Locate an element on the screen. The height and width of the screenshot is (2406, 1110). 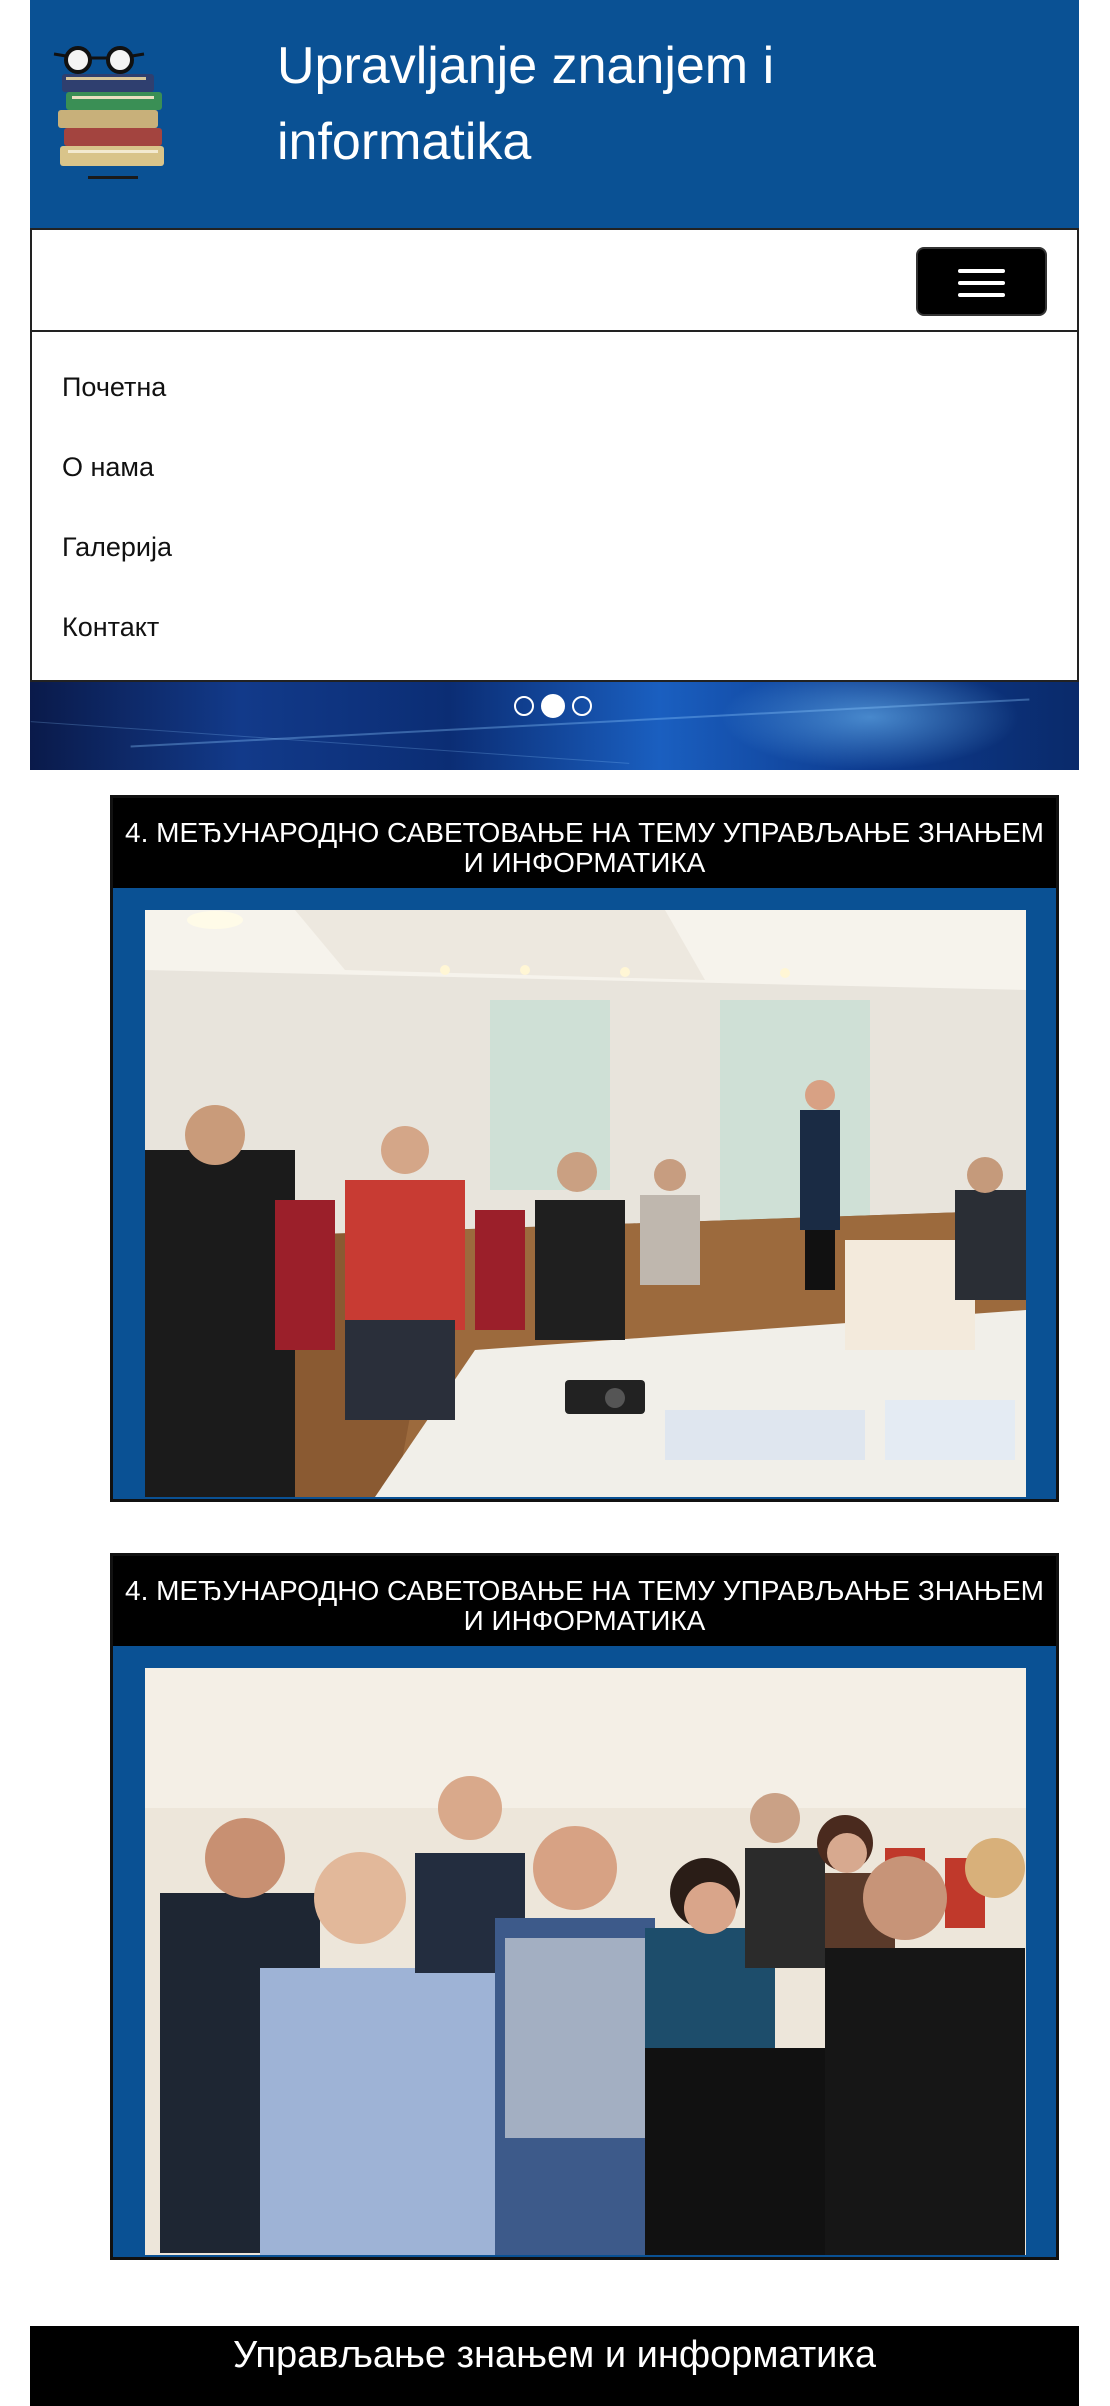
site-footer: Управљање знањем и информатика is located at coordinates (554, 2366).